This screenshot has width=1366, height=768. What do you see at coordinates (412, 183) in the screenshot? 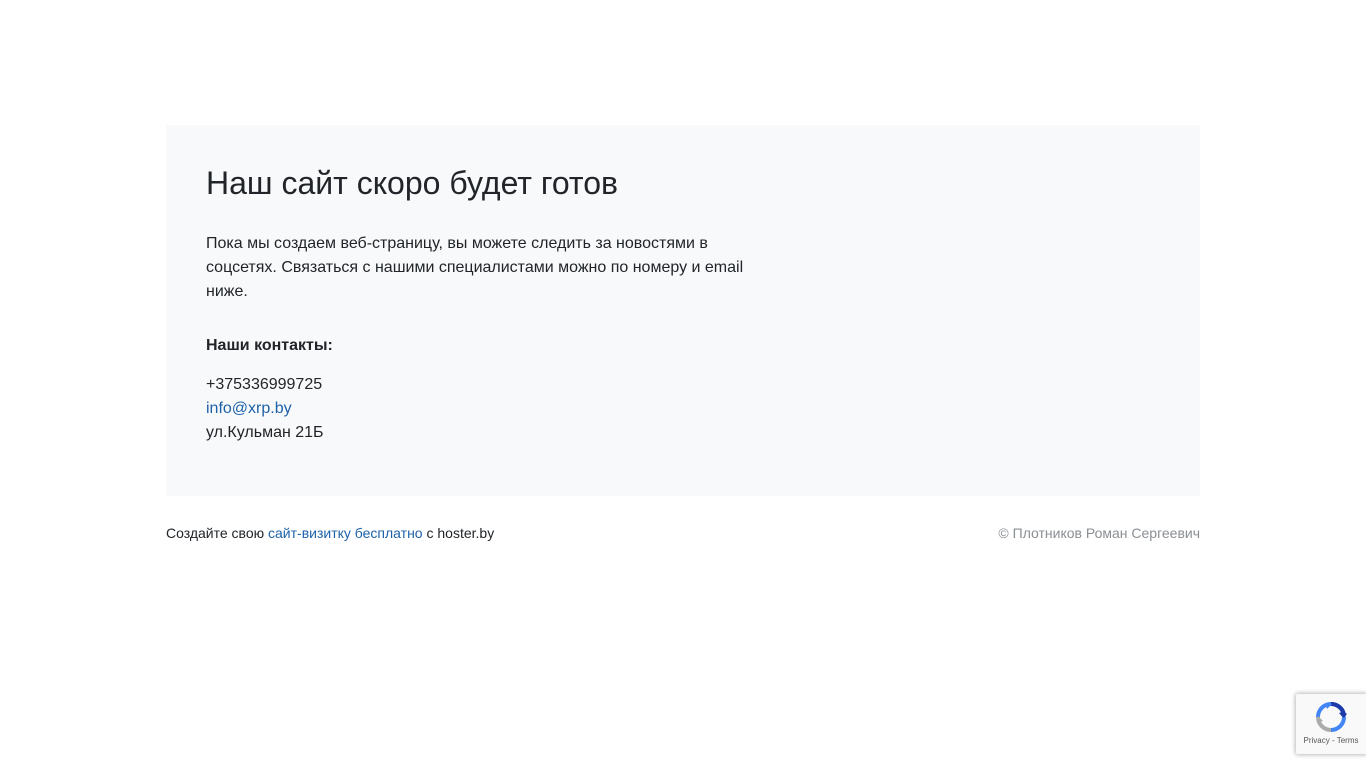
I see `page-title: Наш сайт скоро будет готов` at bounding box center [412, 183].